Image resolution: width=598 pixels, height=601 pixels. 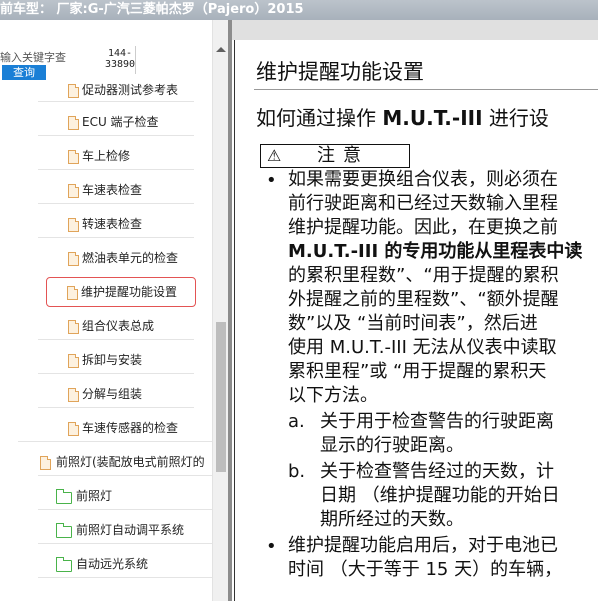 What do you see at coordinates (24, 72) in the screenshot?
I see `search-button: 查询` at bounding box center [24, 72].